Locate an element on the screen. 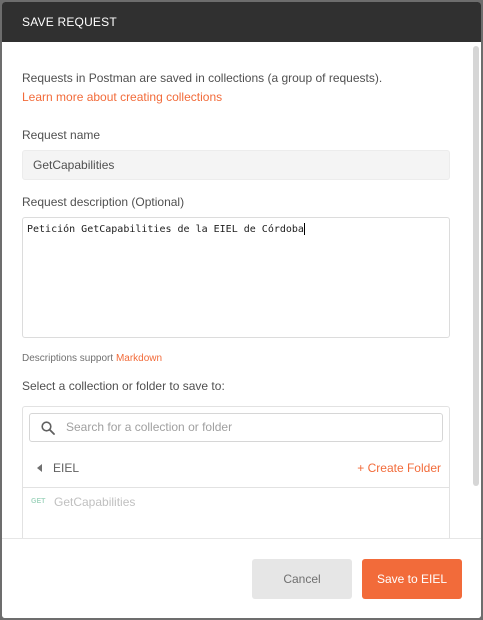 The height and width of the screenshot is (620, 483). cancel-button: Cancel is located at coordinates (302, 579).